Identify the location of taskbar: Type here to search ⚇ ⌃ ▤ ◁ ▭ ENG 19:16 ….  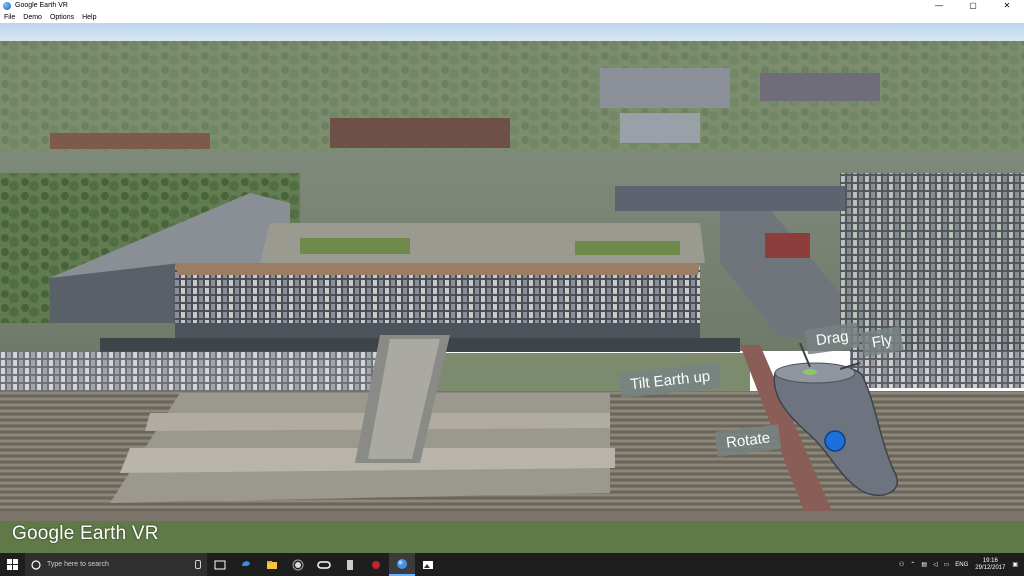
(512, 564).